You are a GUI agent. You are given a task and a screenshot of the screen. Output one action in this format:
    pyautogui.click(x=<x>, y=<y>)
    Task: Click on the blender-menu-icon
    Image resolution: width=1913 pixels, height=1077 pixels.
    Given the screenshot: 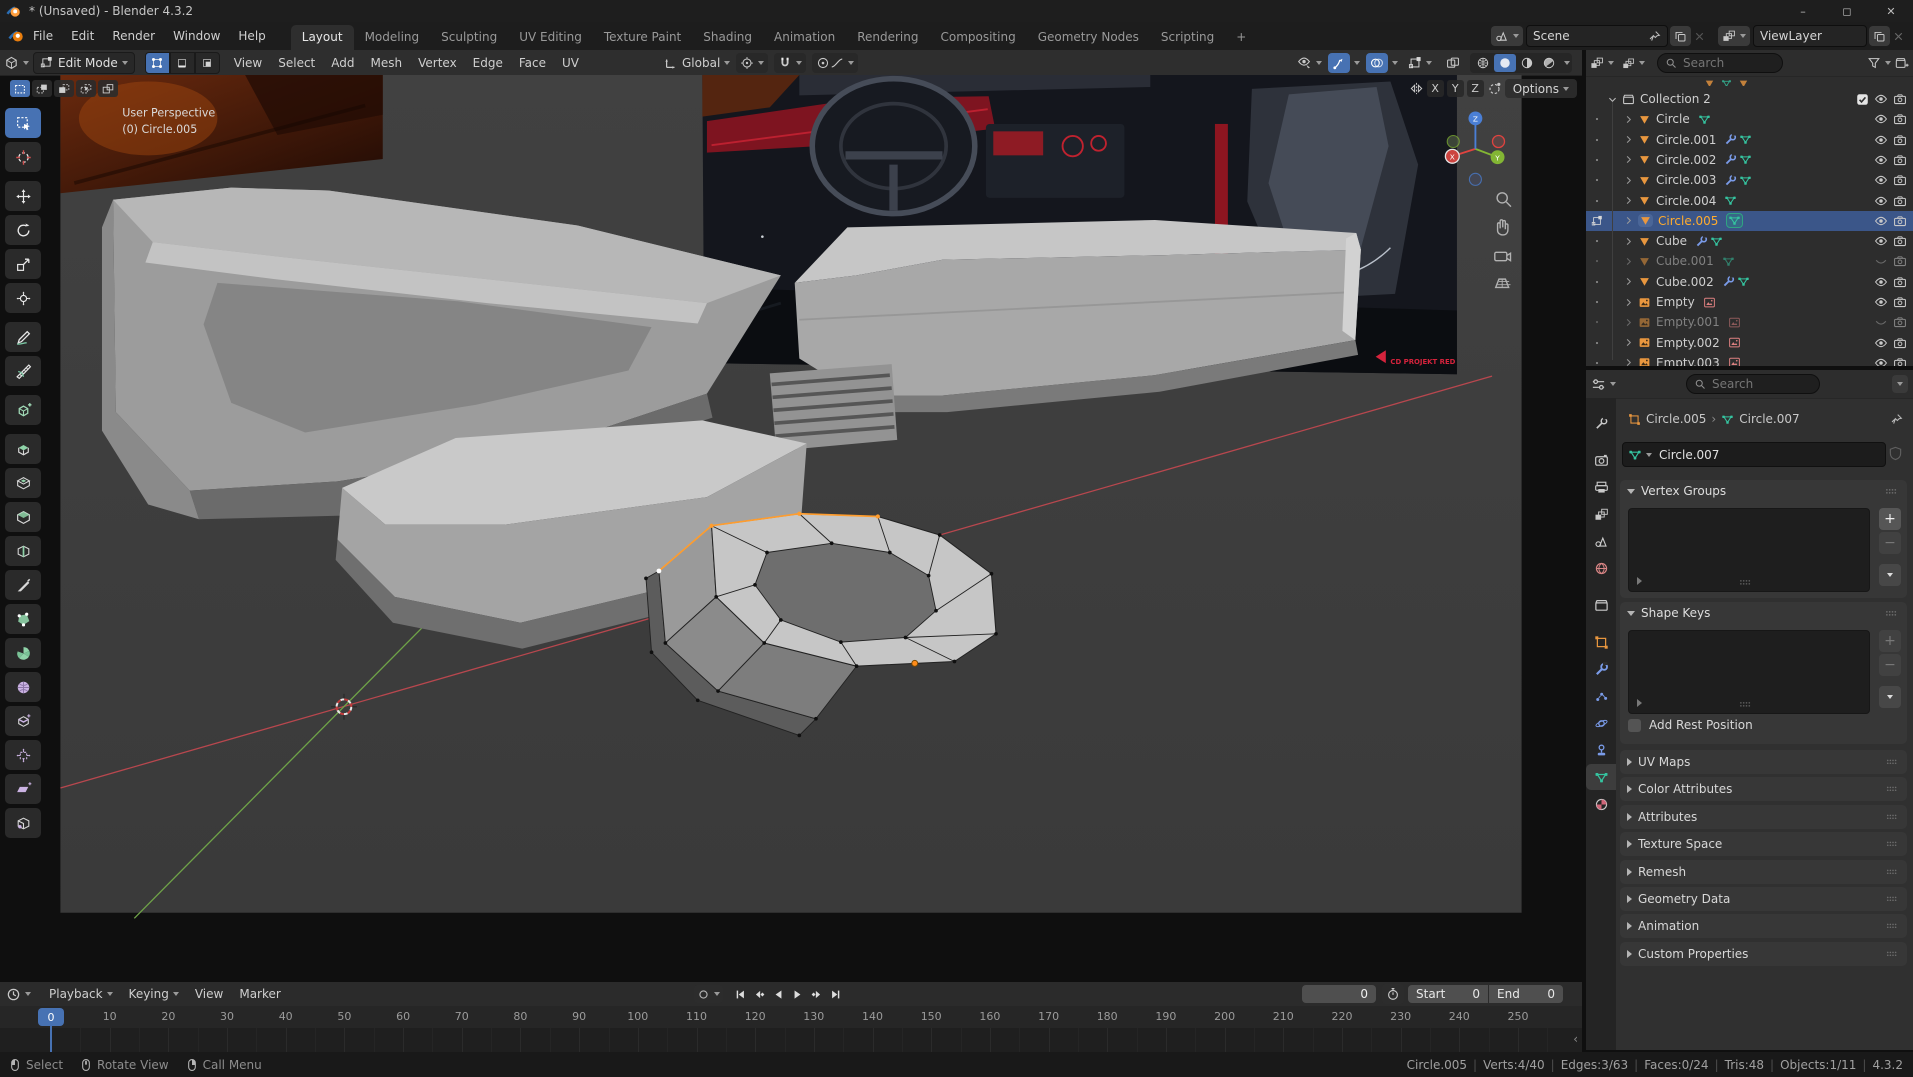 What is the action you would take?
    pyautogui.click(x=16, y=36)
    